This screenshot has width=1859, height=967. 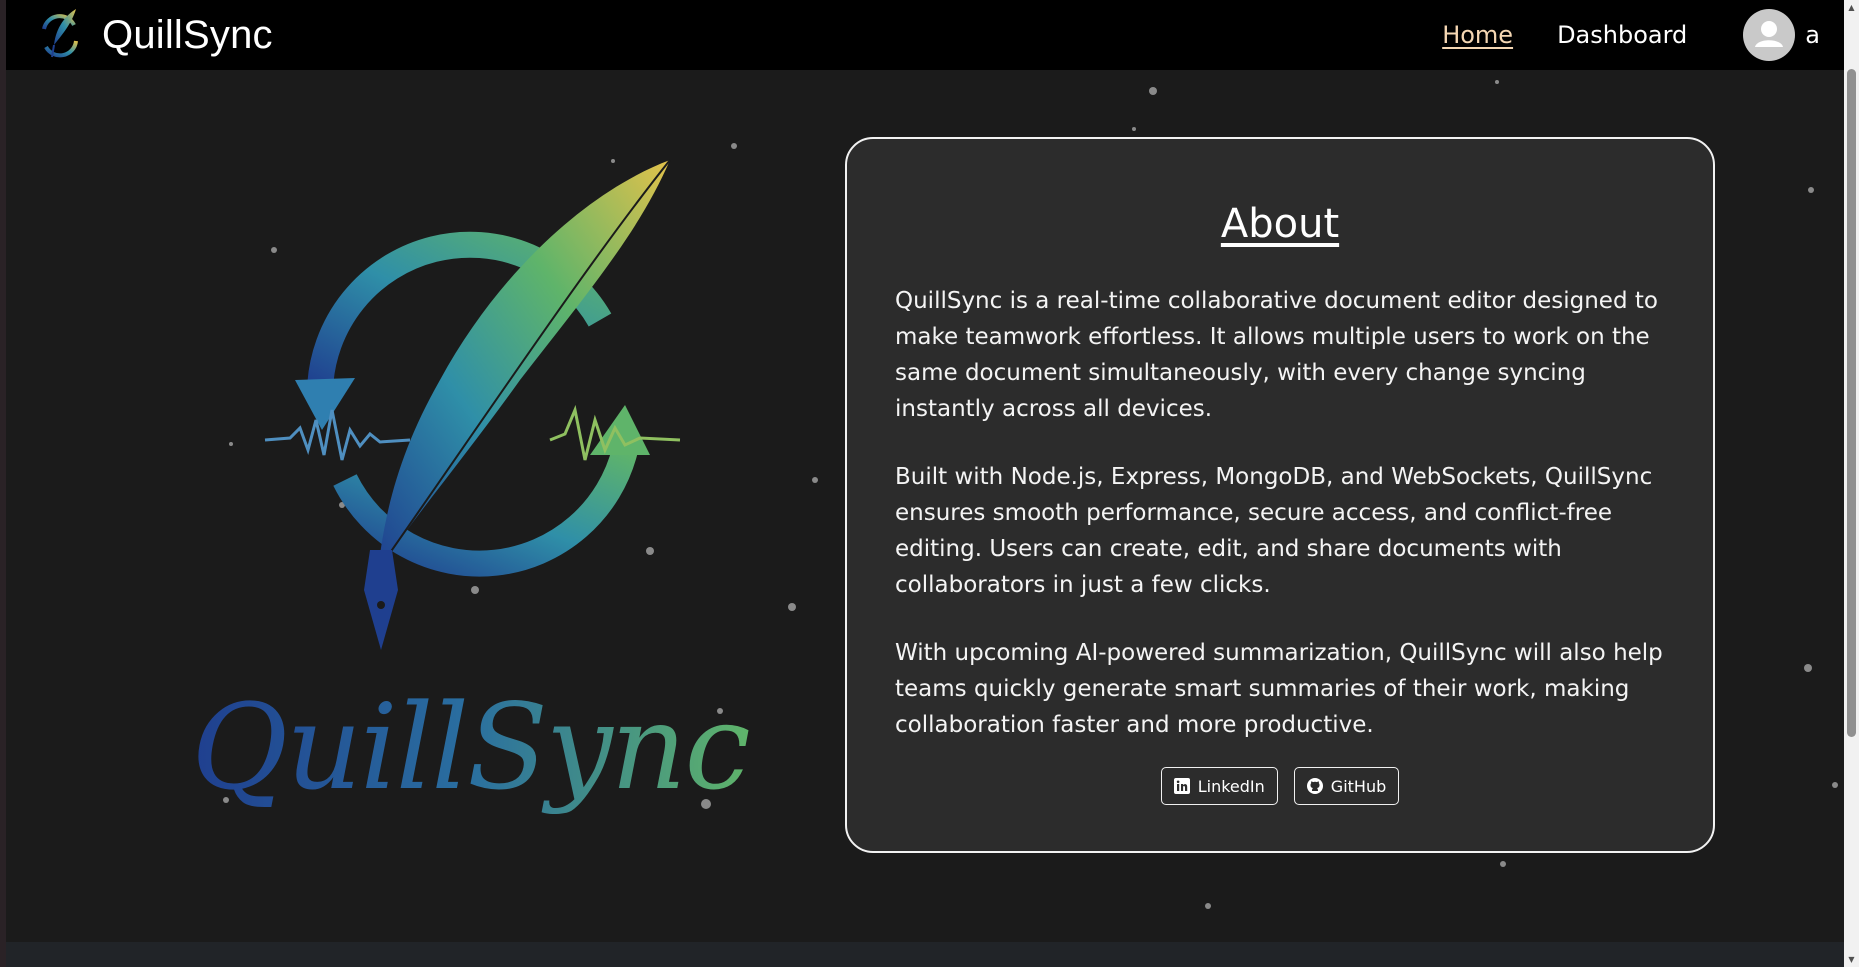 What do you see at coordinates (3, 483) in the screenshot?
I see `left-edge-strip` at bounding box center [3, 483].